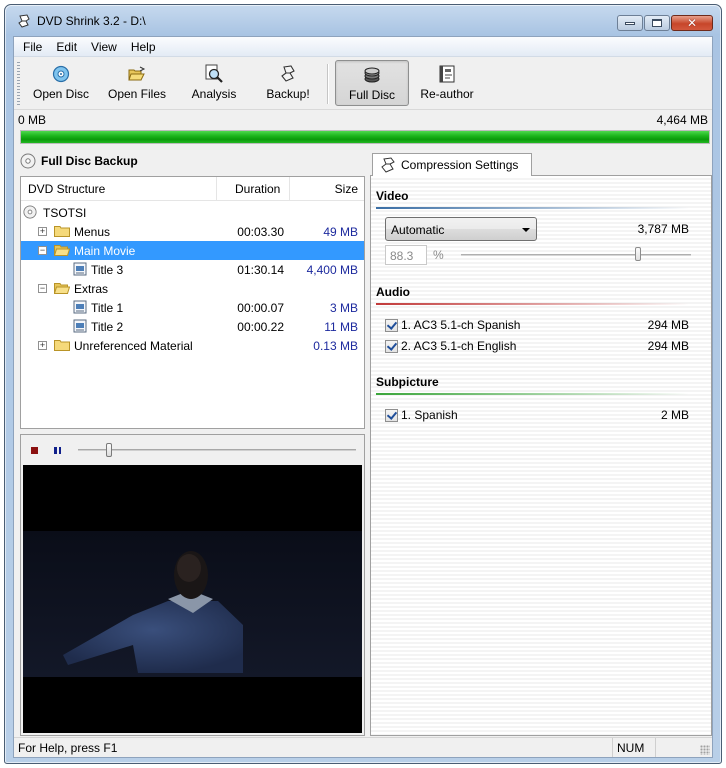 The height and width of the screenshot is (768, 726). Describe the element at coordinates (192, 250) in the screenshot. I see `tree-row: − Main Movie` at that location.